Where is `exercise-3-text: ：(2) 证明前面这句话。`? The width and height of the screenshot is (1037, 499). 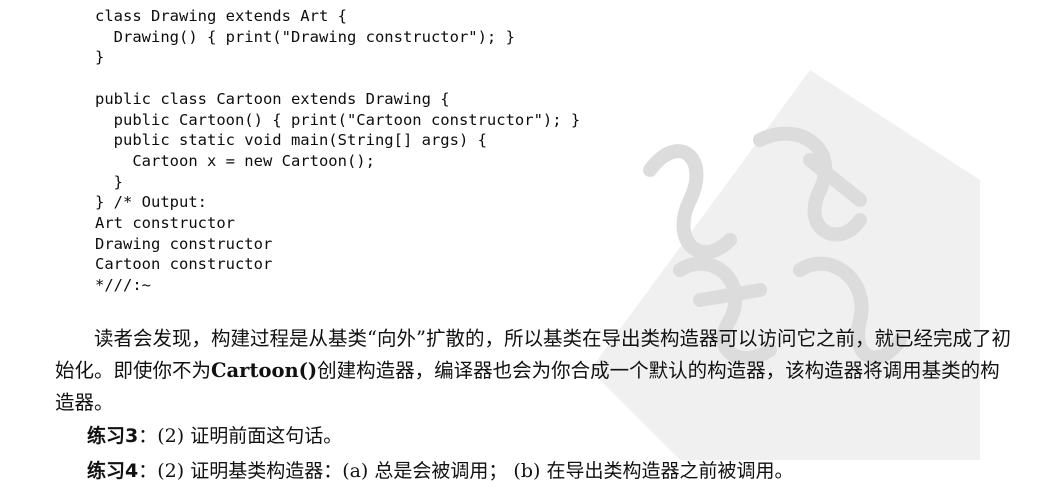
exercise-3-text: ：(2) 证明前面这句话。 is located at coordinates (240, 436).